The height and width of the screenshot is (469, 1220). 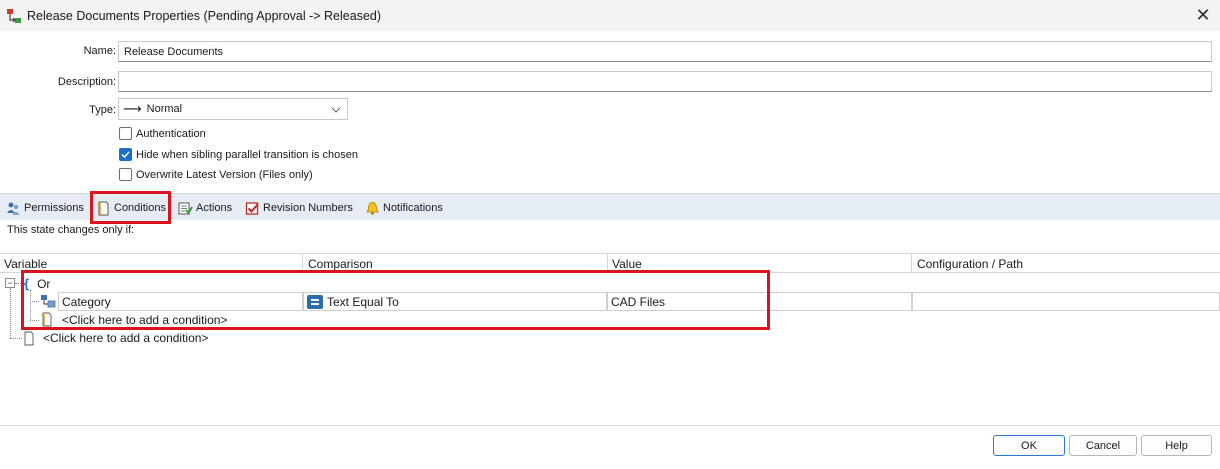 I want to click on type-value: Normal, so click(x=164, y=109).